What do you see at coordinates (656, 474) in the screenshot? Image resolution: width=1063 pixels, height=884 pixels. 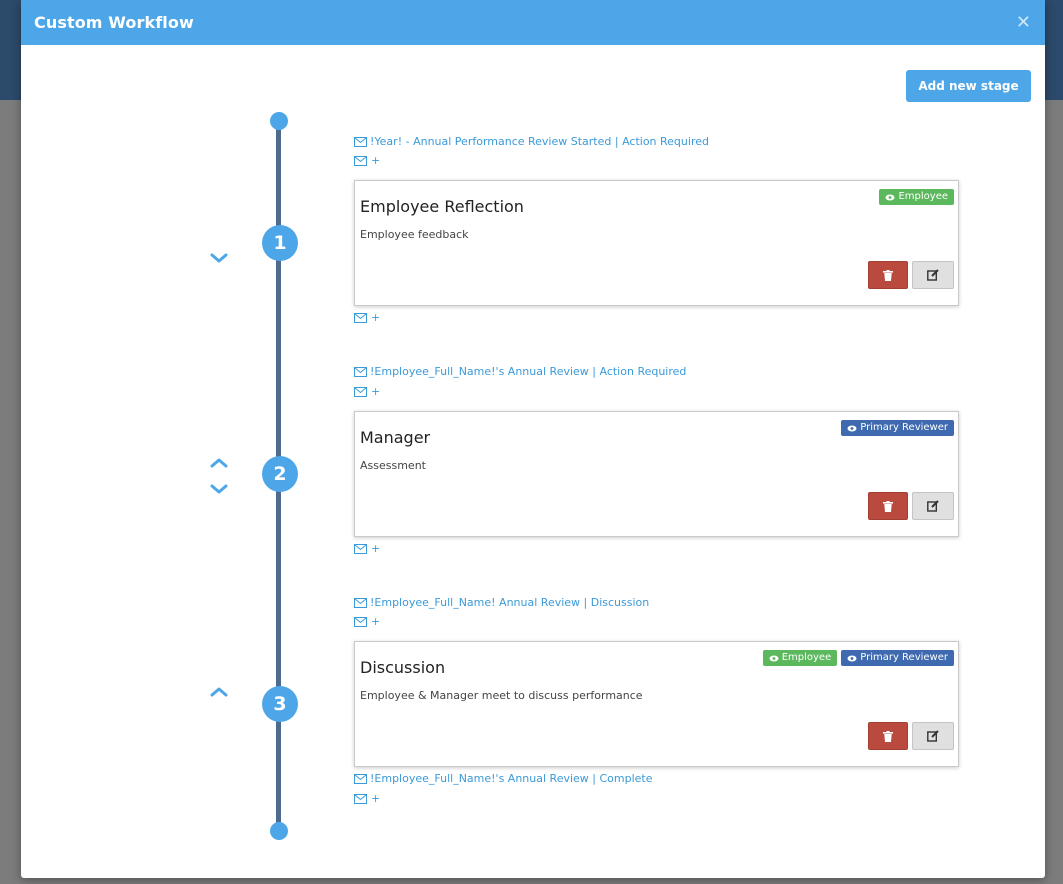 I see `stage-card-2: Manager Assessment Primary Reviewer` at bounding box center [656, 474].